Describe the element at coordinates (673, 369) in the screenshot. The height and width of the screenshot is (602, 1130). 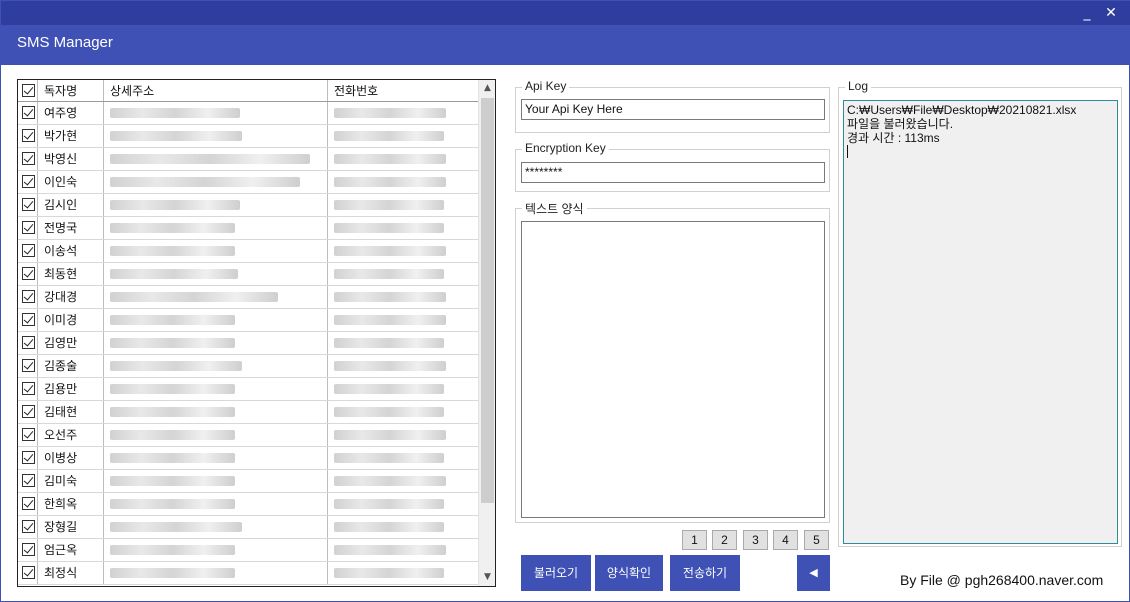
I see `text-template-textarea` at that location.